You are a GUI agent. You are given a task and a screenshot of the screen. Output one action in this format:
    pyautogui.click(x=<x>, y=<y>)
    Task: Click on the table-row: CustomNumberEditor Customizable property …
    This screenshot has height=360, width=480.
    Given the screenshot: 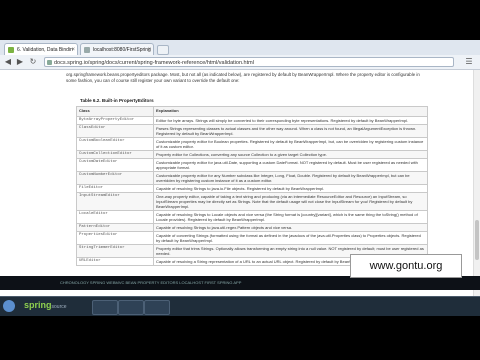 What is the action you would take?
    pyautogui.click(x=252, y=178)
    